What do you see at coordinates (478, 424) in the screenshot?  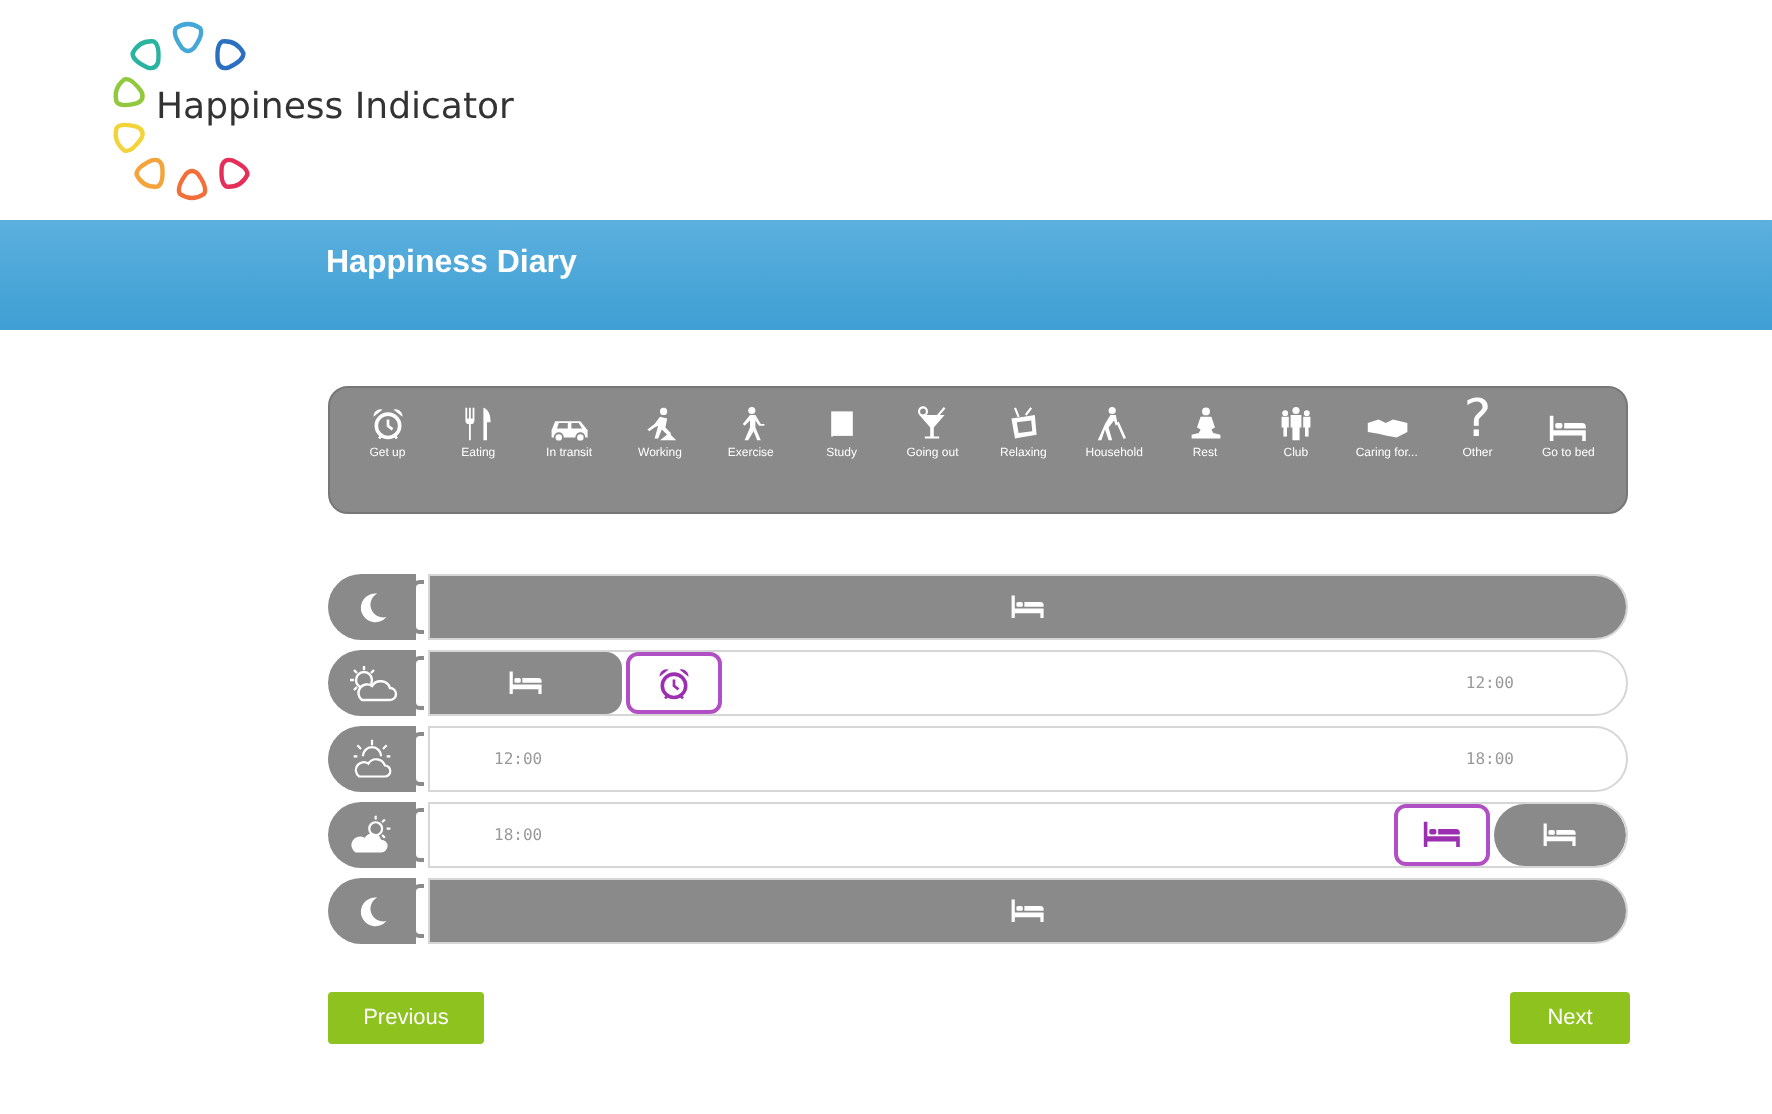 I see `fork-knife-icon` at bounding box center [478, 424].